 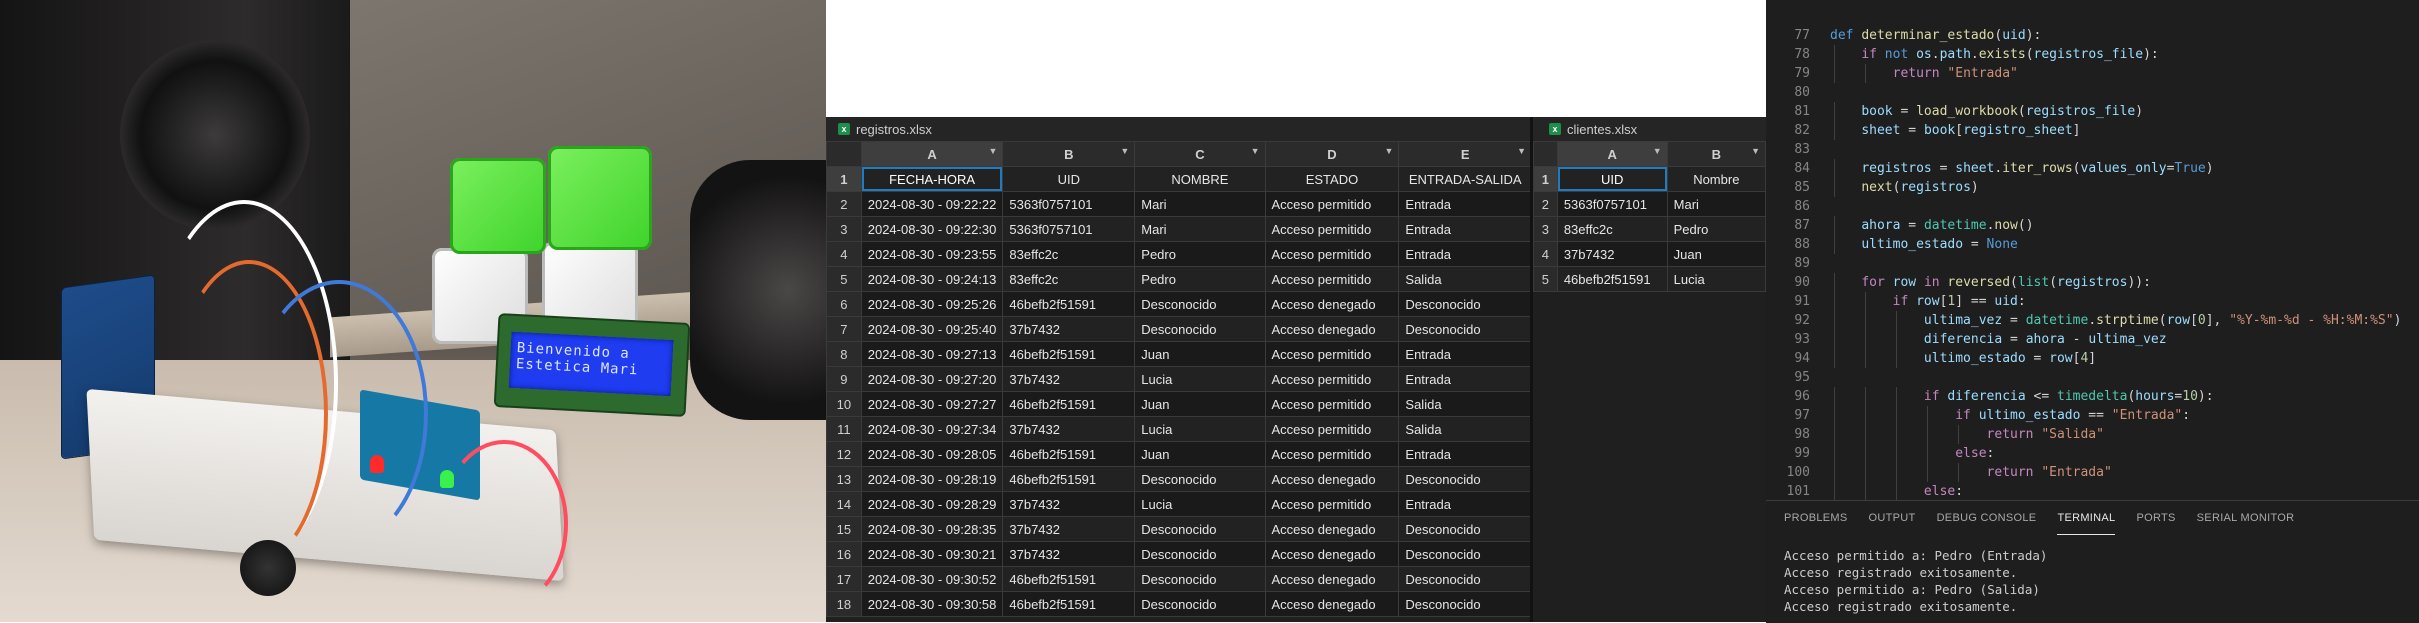 I want to click on tab-output: OUTPUT, so click(x=1892, y=518).